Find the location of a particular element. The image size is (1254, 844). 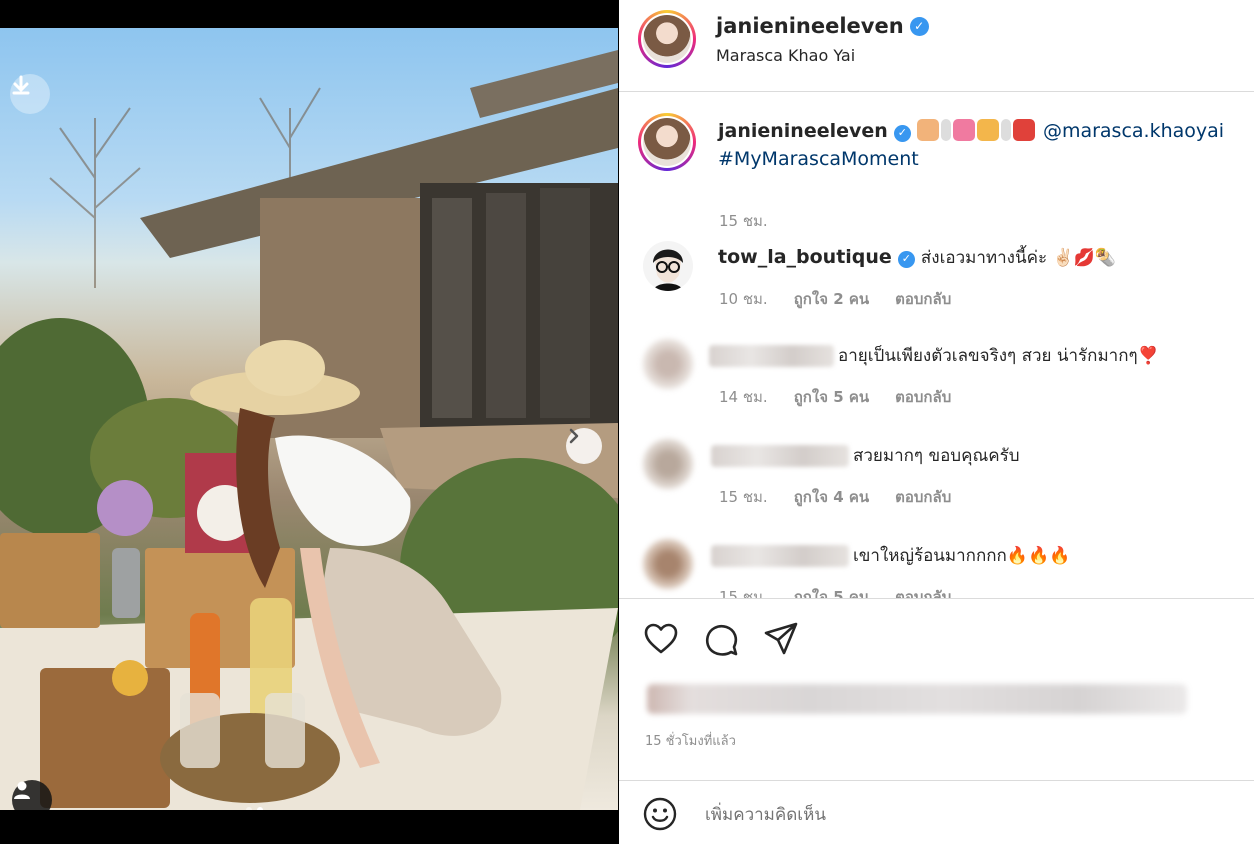

author-username-text: janienineeleven is located at coordinates (810, 26).